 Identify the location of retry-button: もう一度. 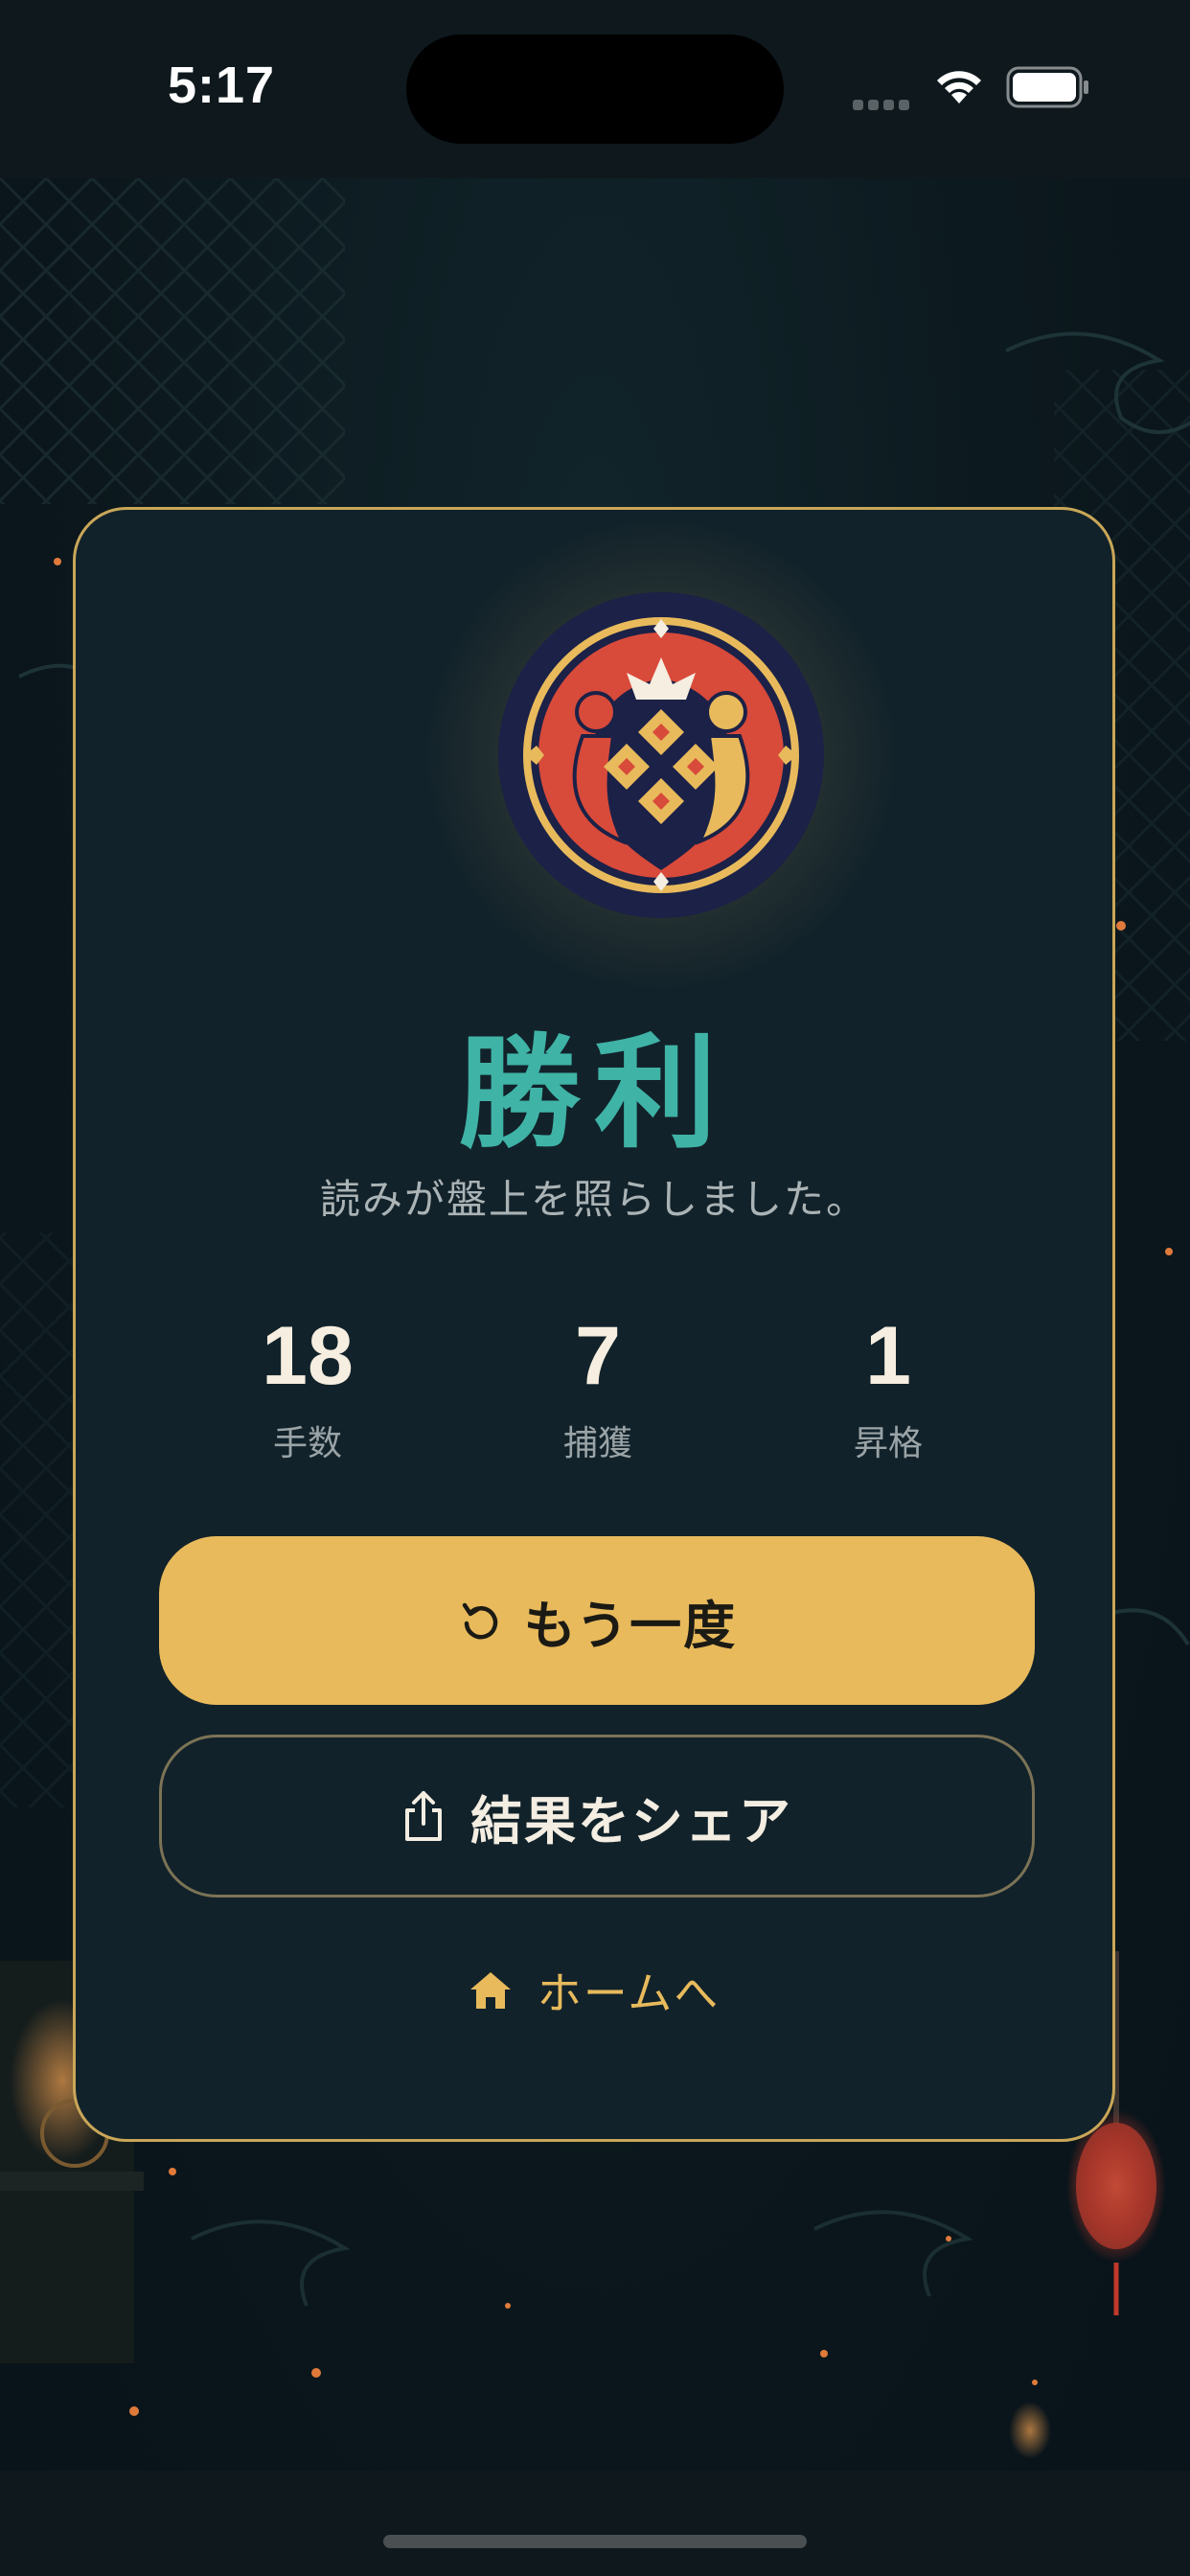
(597, 1621).